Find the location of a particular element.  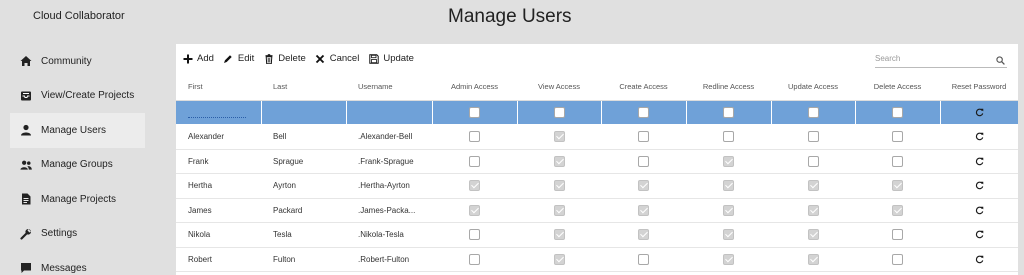

first-name-cell: Alexander is located at coordinates (218, 137).